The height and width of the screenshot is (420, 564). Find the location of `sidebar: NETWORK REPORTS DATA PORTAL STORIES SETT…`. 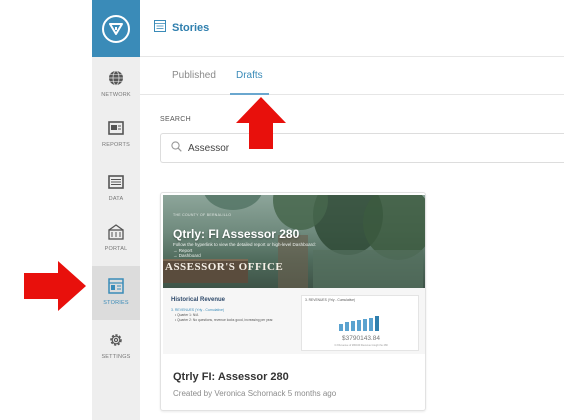

sidebar: NETWORK REPORTS DATA PORTAL STORIES SETT… is located at coordinates (116, 210).